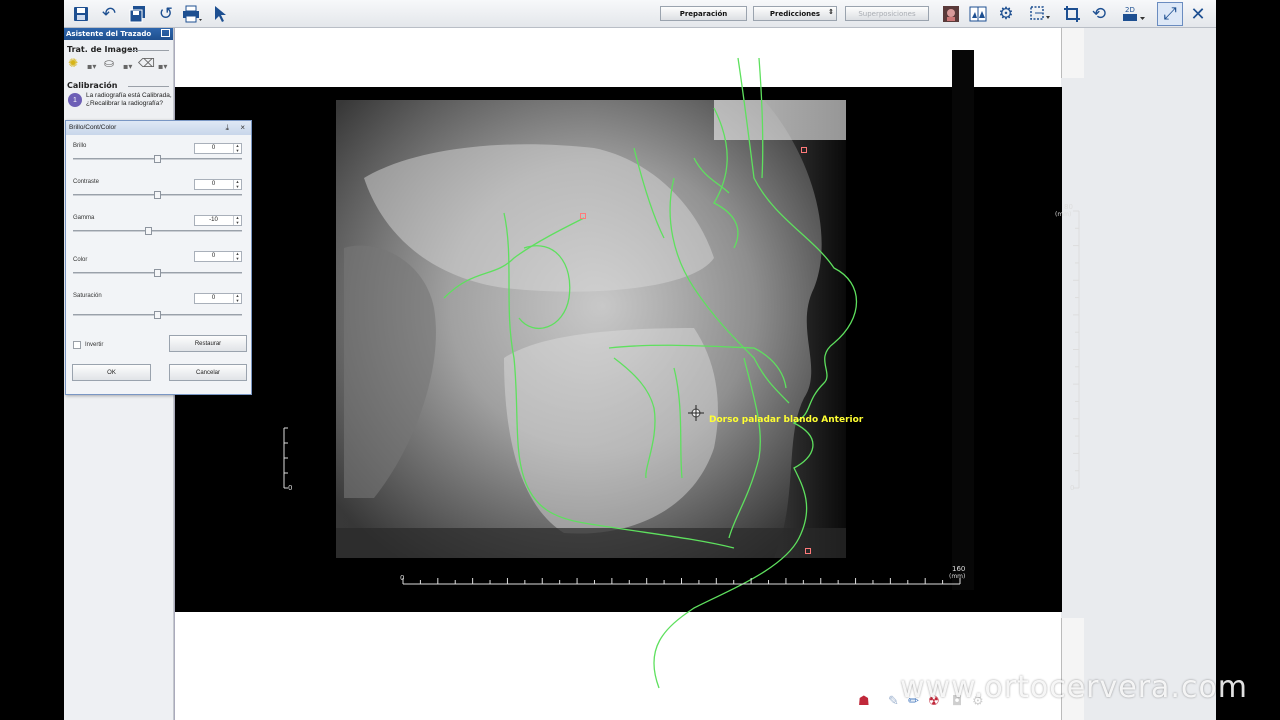 Image resolution: width=1280 pixels, height=720 pixels. What do you see at coordinates (1074, 687) in the screenshot?
I see `watermark: www.ortocervera.com` at bounding box center [1074, 687].